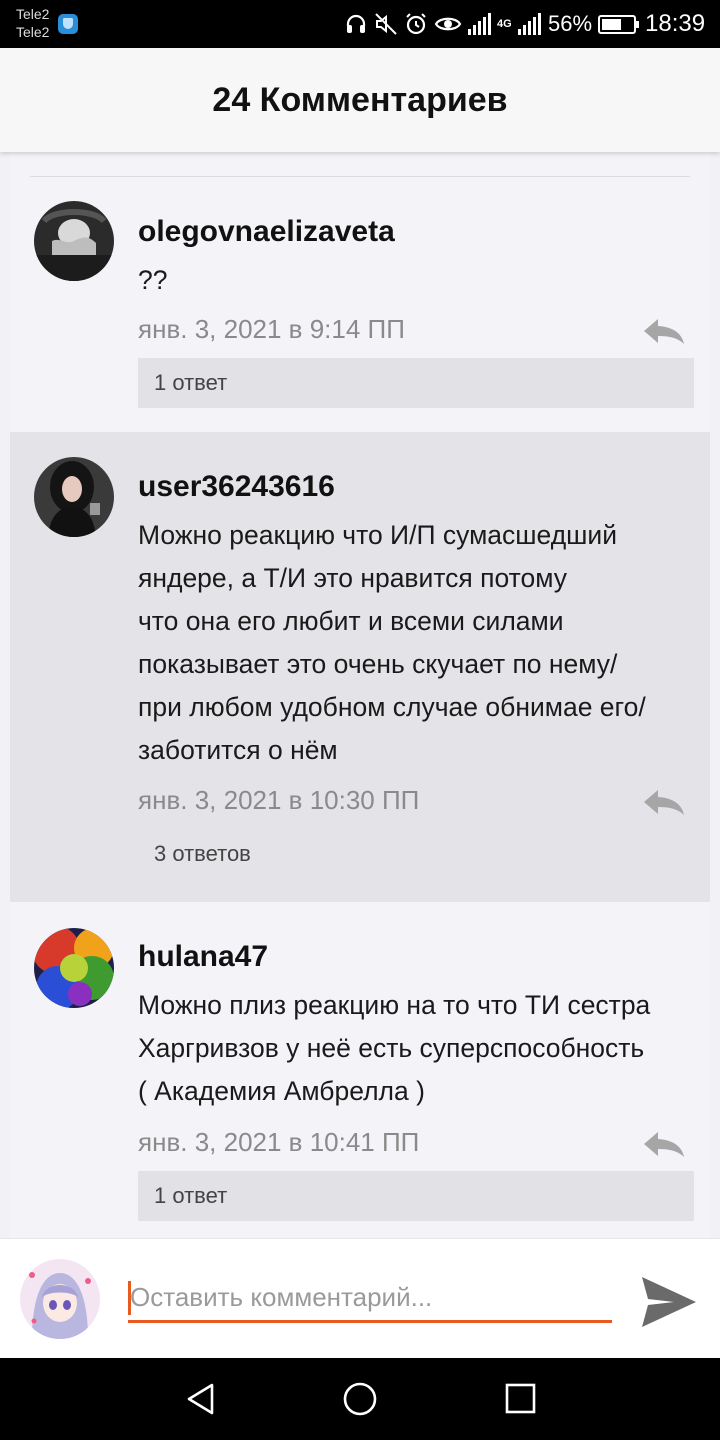 The image size is (720, 1440). Describe the element at coordinates (68, 24) in the screenshot. I see `shield-app-icon` at that location.